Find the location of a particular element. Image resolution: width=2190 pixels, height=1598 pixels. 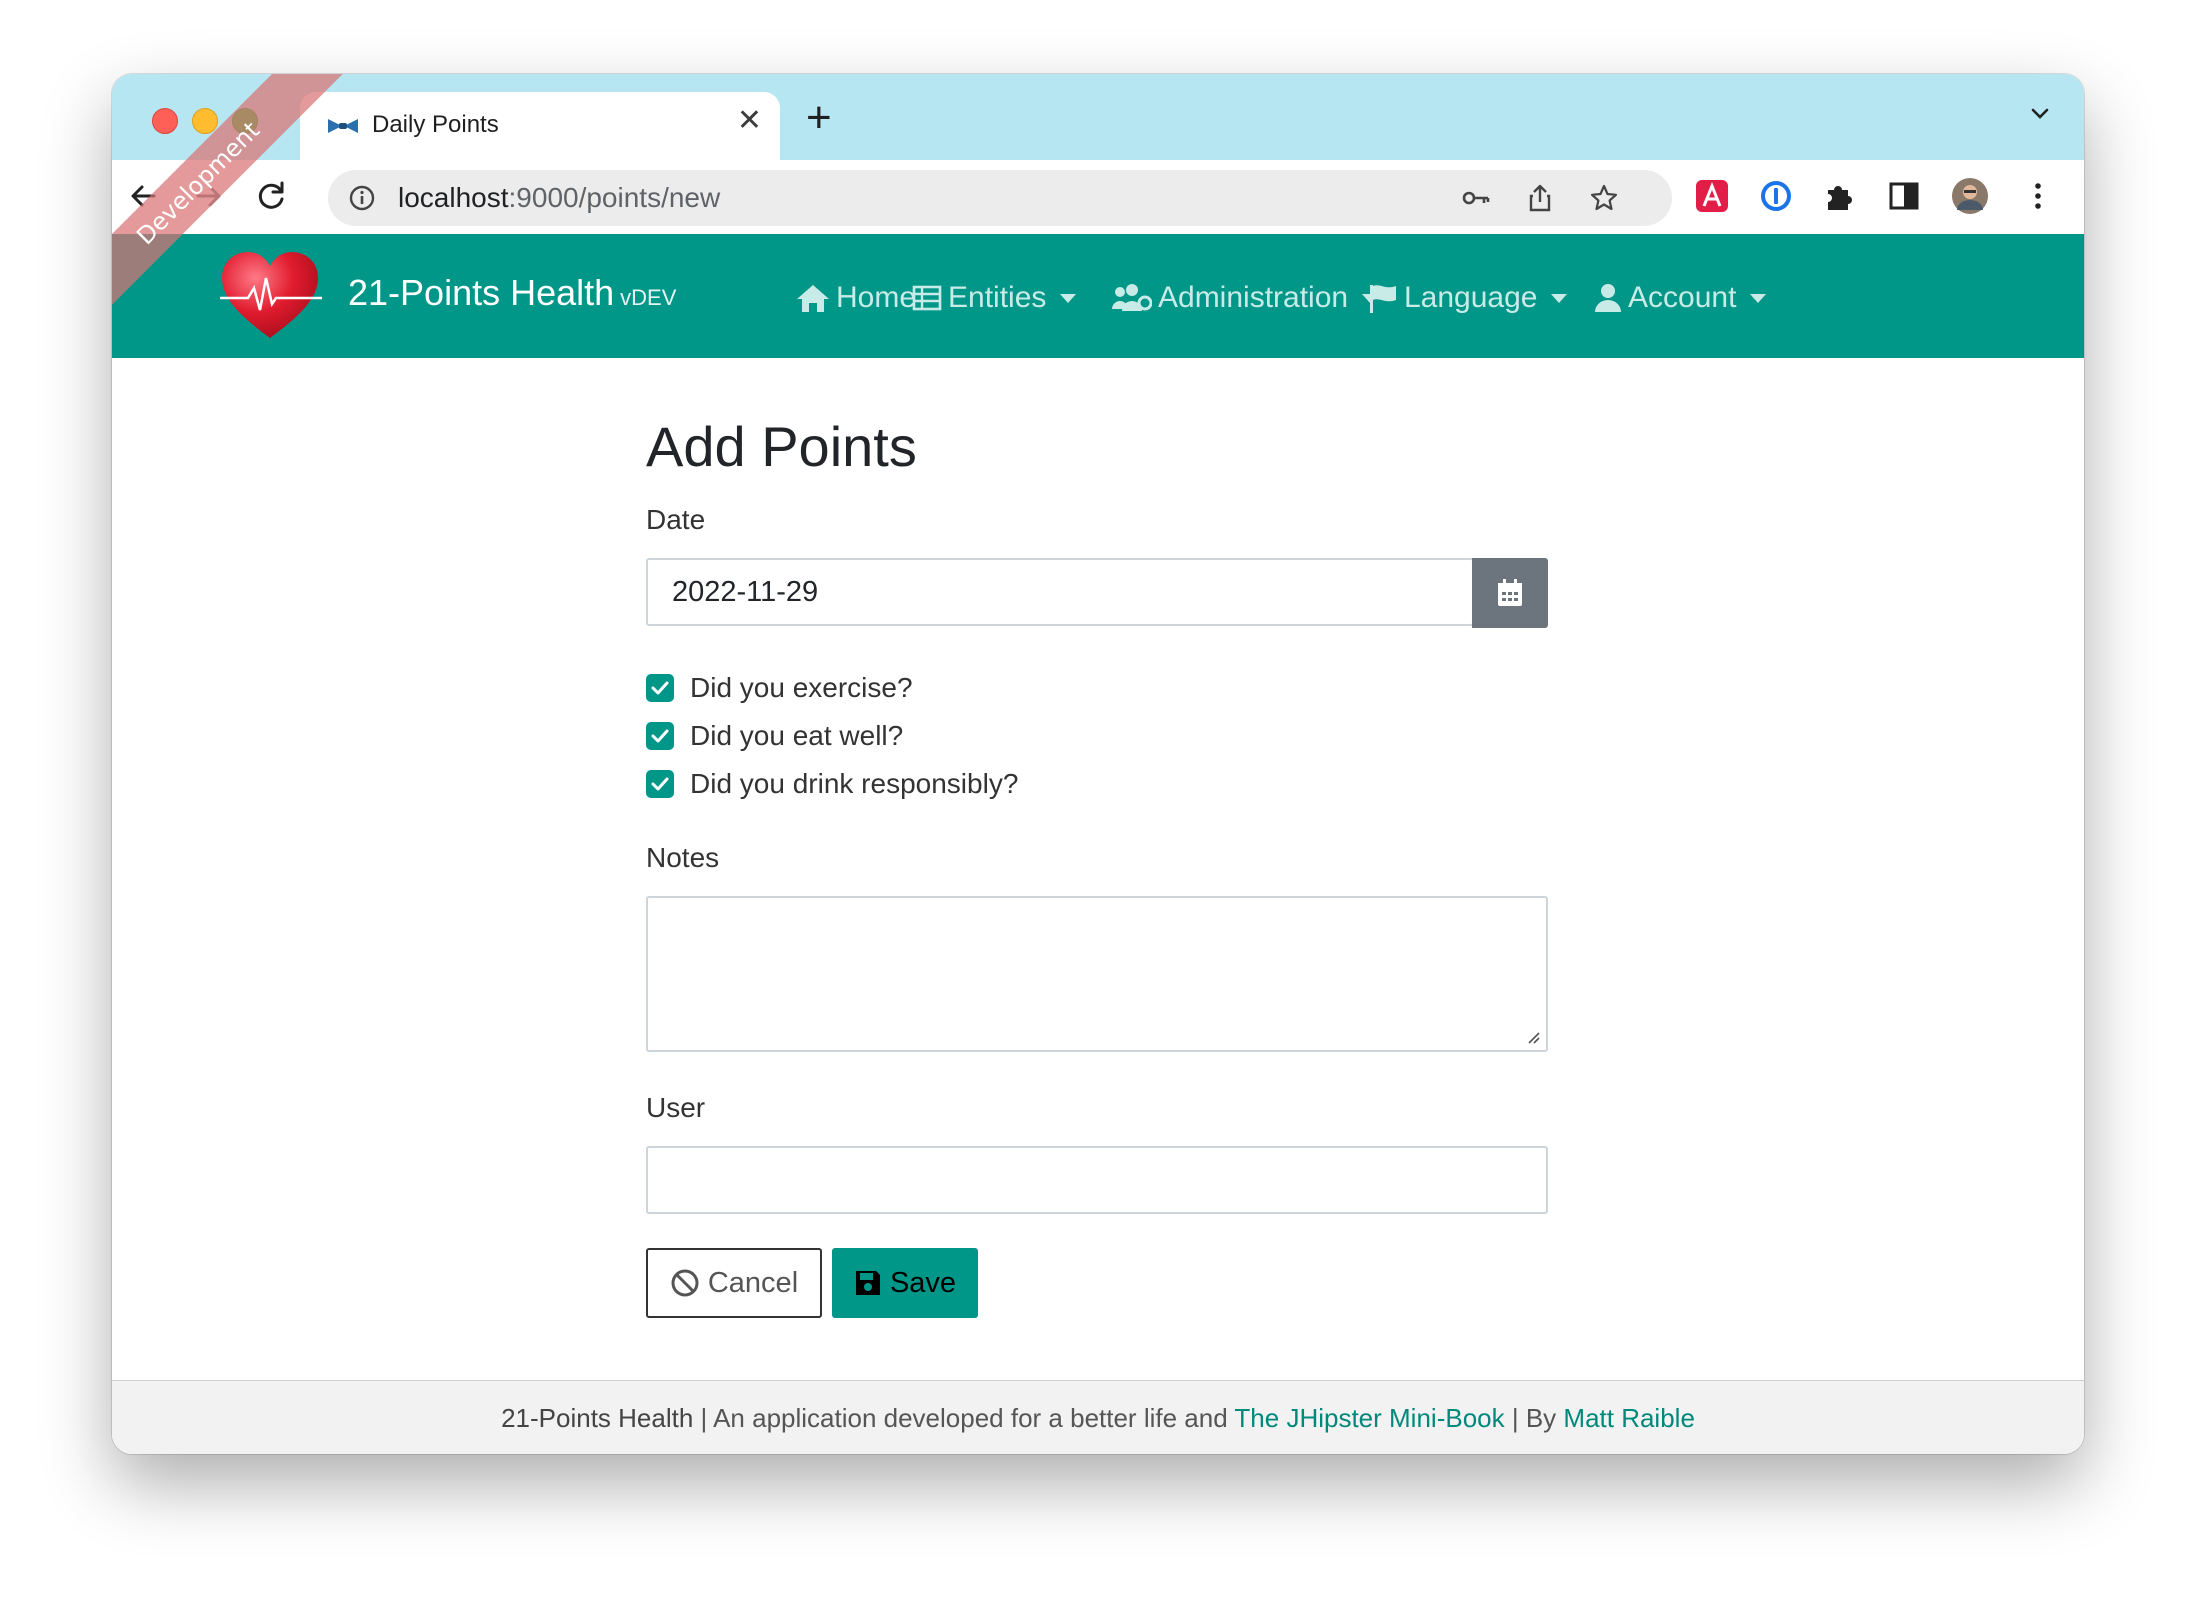

brand-link: 21-Points Health vDEV is located at coordinates (512, 293).